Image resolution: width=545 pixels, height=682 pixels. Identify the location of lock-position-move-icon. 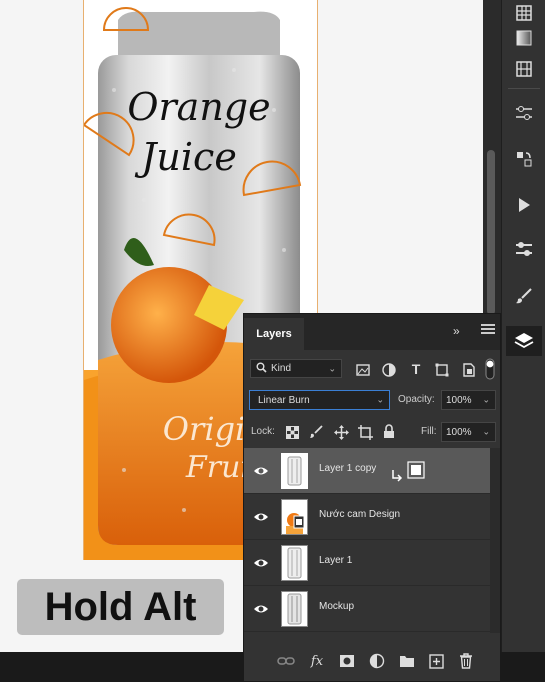
(341, 432).